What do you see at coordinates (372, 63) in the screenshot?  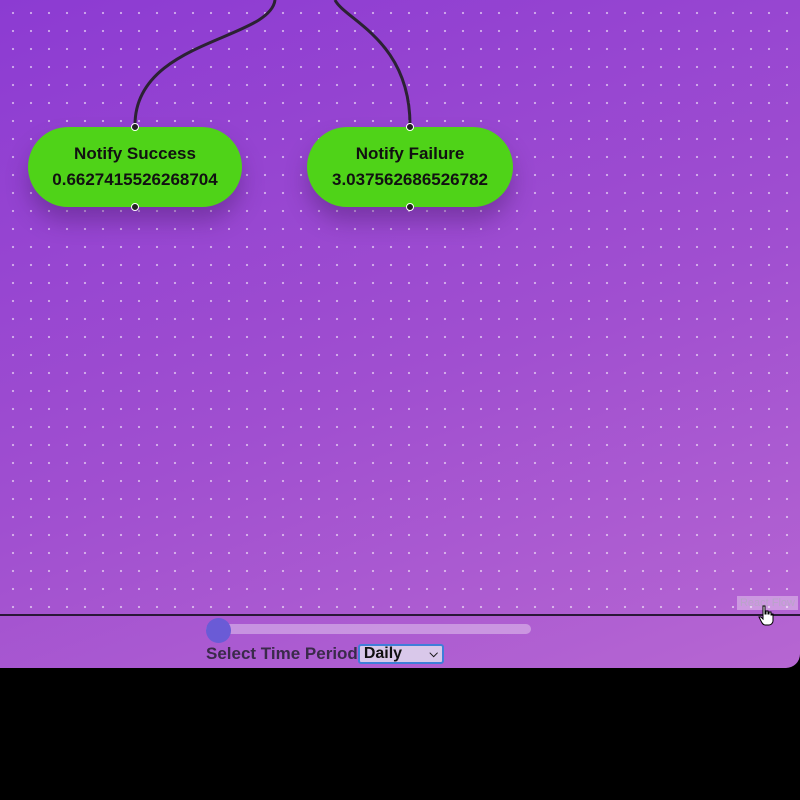 I see `edge-to-notify-failure` at bounding box center [372, 63].